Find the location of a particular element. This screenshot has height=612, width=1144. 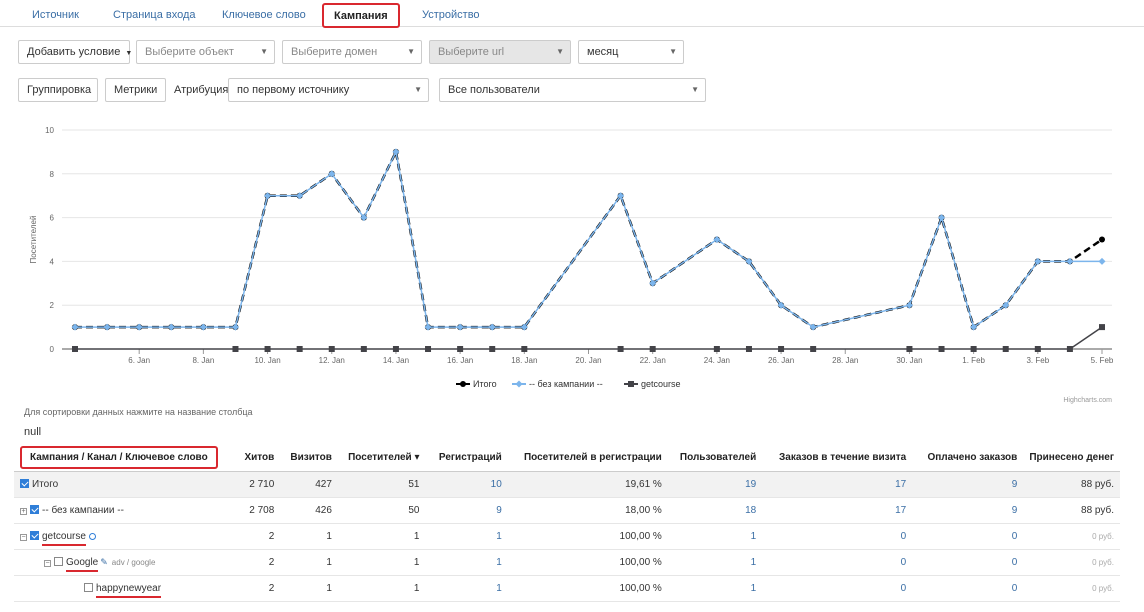

x-tick-label: 5. Feb is located at coordinates (1102, 360).